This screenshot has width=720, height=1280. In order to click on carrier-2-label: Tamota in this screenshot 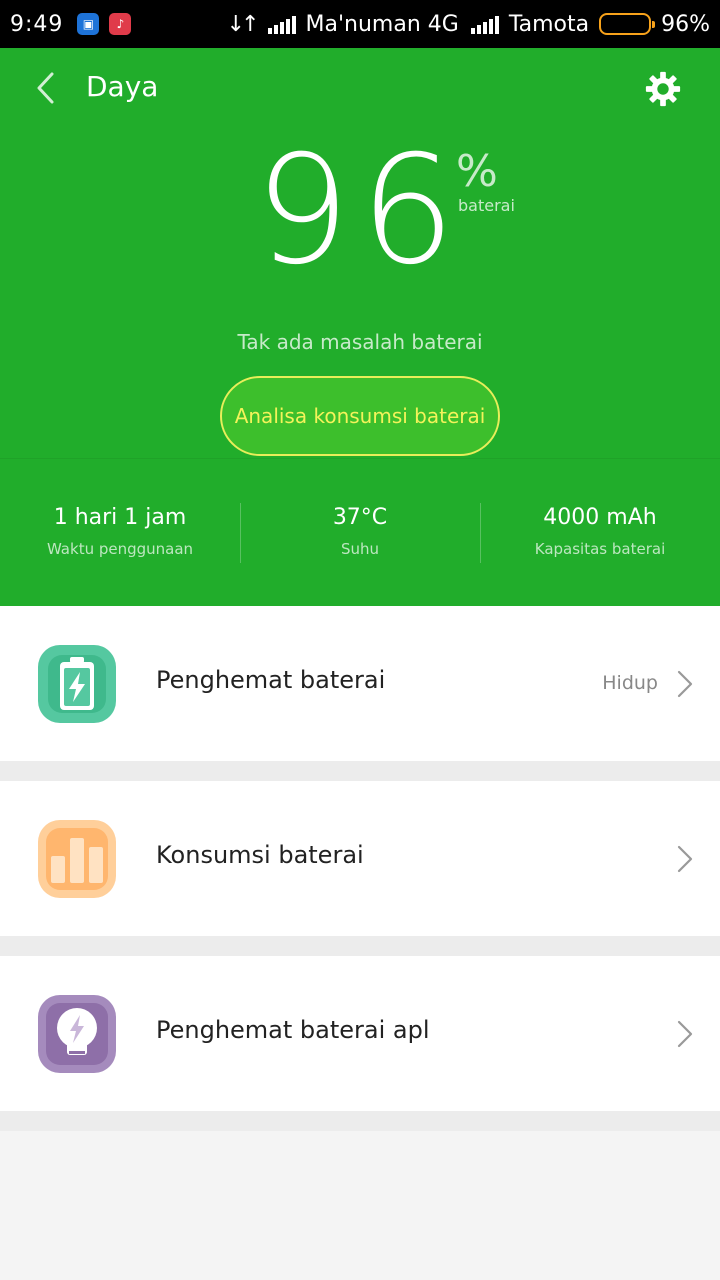, I will do `click(549, 24)`.